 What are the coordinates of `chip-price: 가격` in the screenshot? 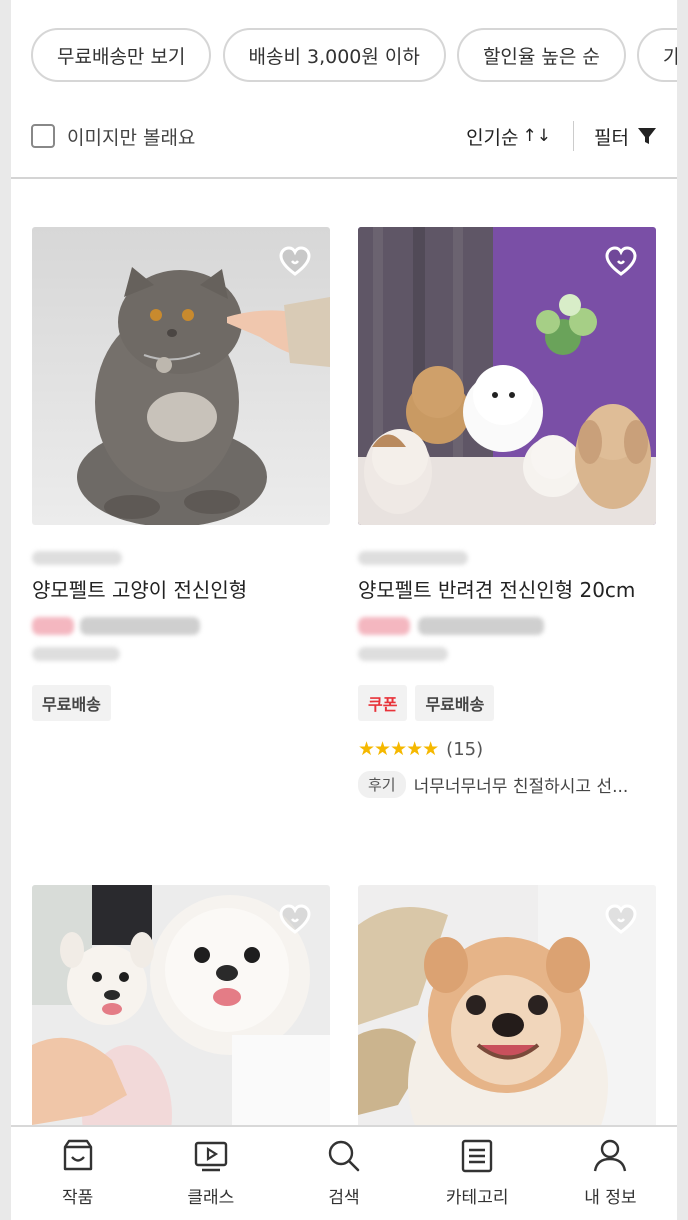 It's located at (657, 55).